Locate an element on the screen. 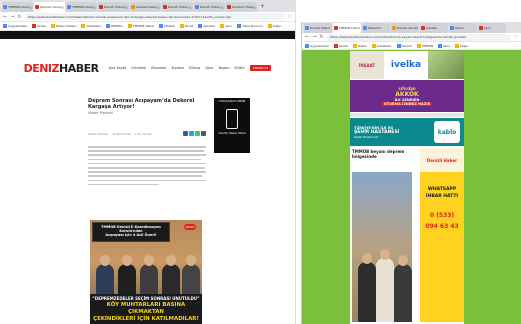 Image resolution: width=521 pixels, height=324 pixels. ad-line: Kablo Elektronik is located at coordinates (366, 136).